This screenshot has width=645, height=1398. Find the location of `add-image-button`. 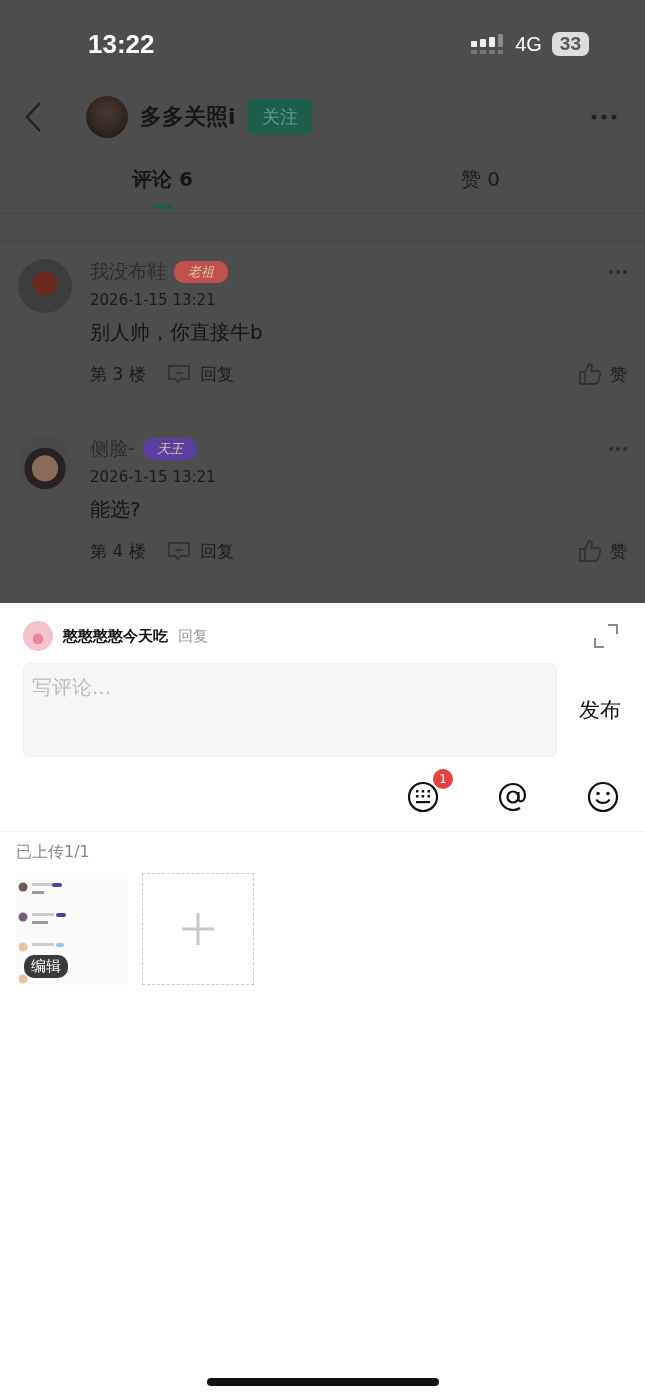

add-image-button is located at coordinates (198, 929).